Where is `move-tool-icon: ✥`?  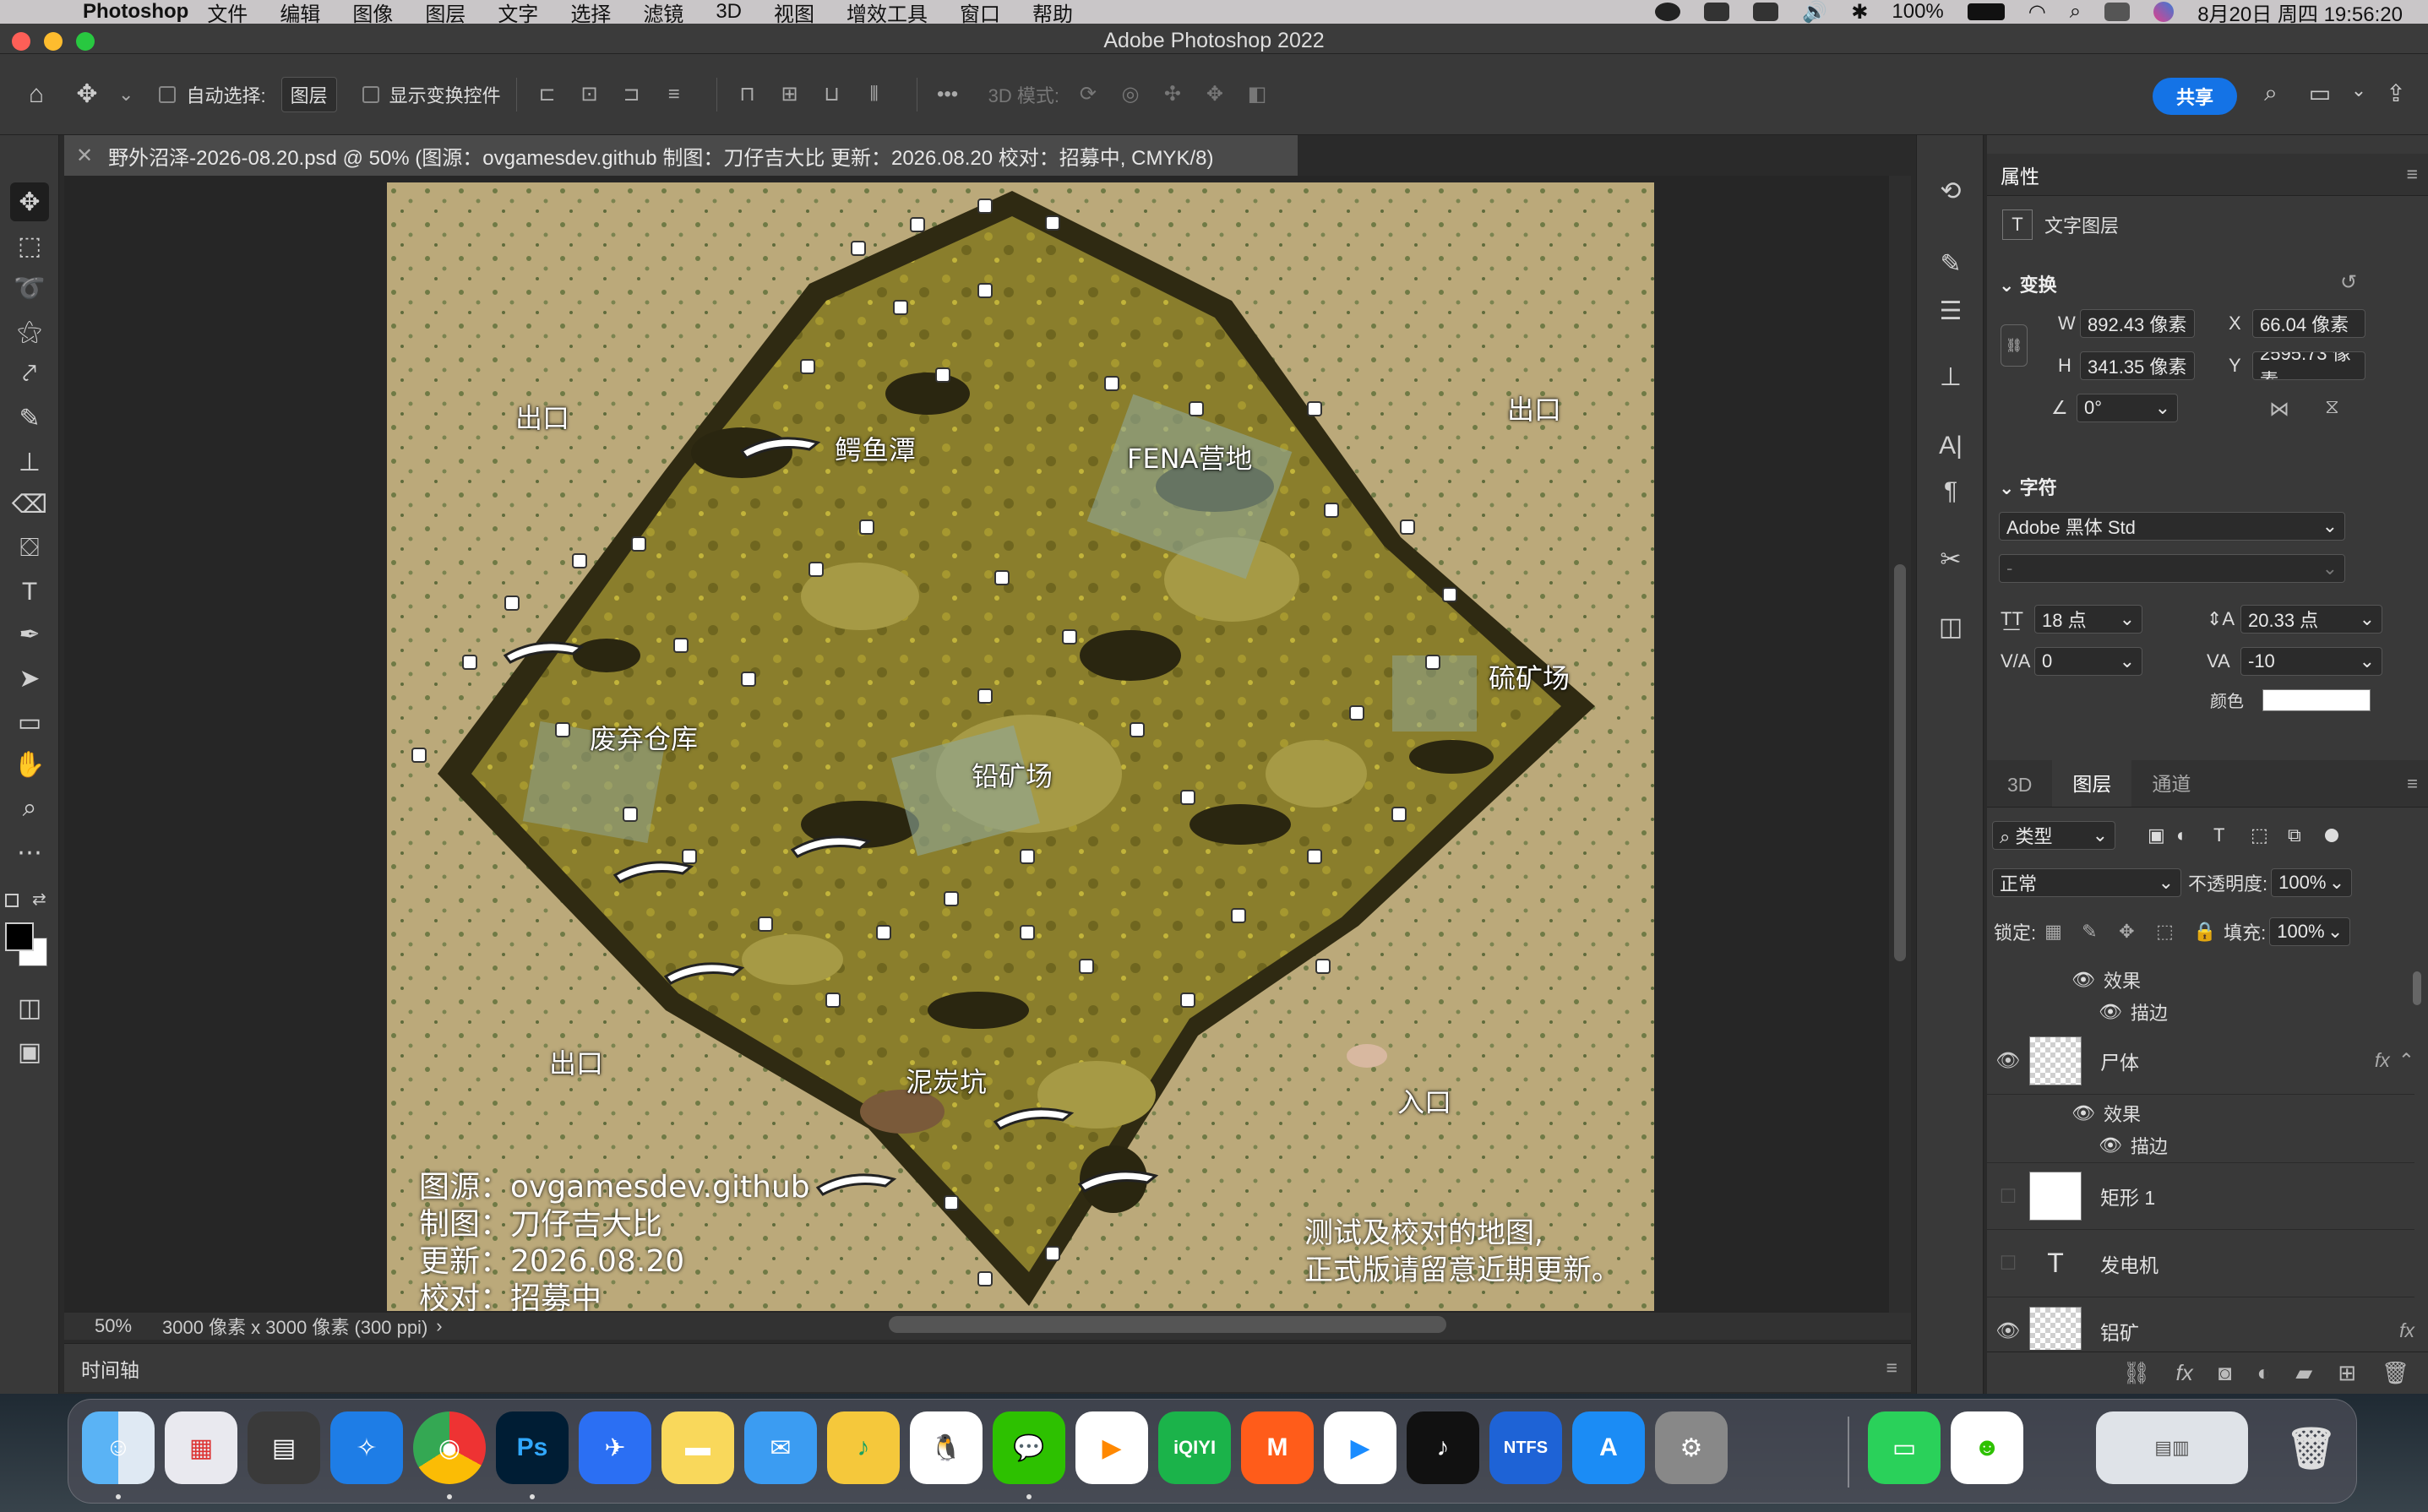 move-tool-icon: ✥ is located at coordinates (29, 201).